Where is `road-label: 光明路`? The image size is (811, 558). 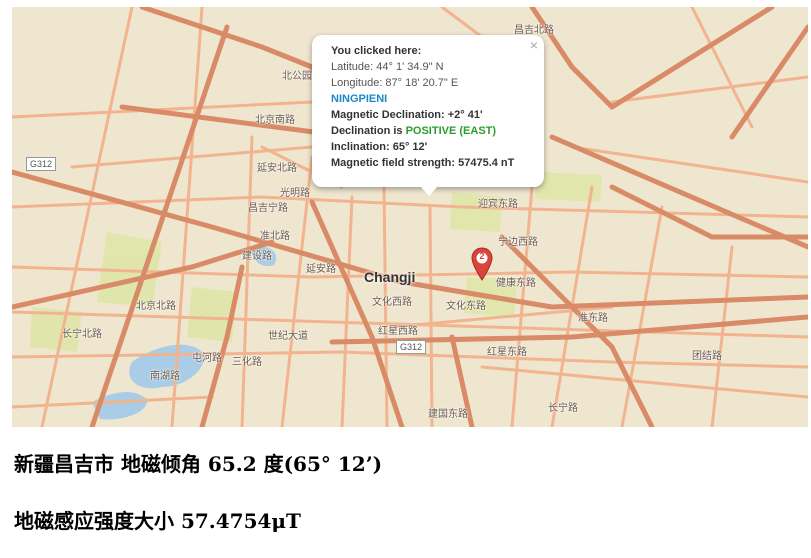
road-label: 光明路 is located at coordinates (295, 193).